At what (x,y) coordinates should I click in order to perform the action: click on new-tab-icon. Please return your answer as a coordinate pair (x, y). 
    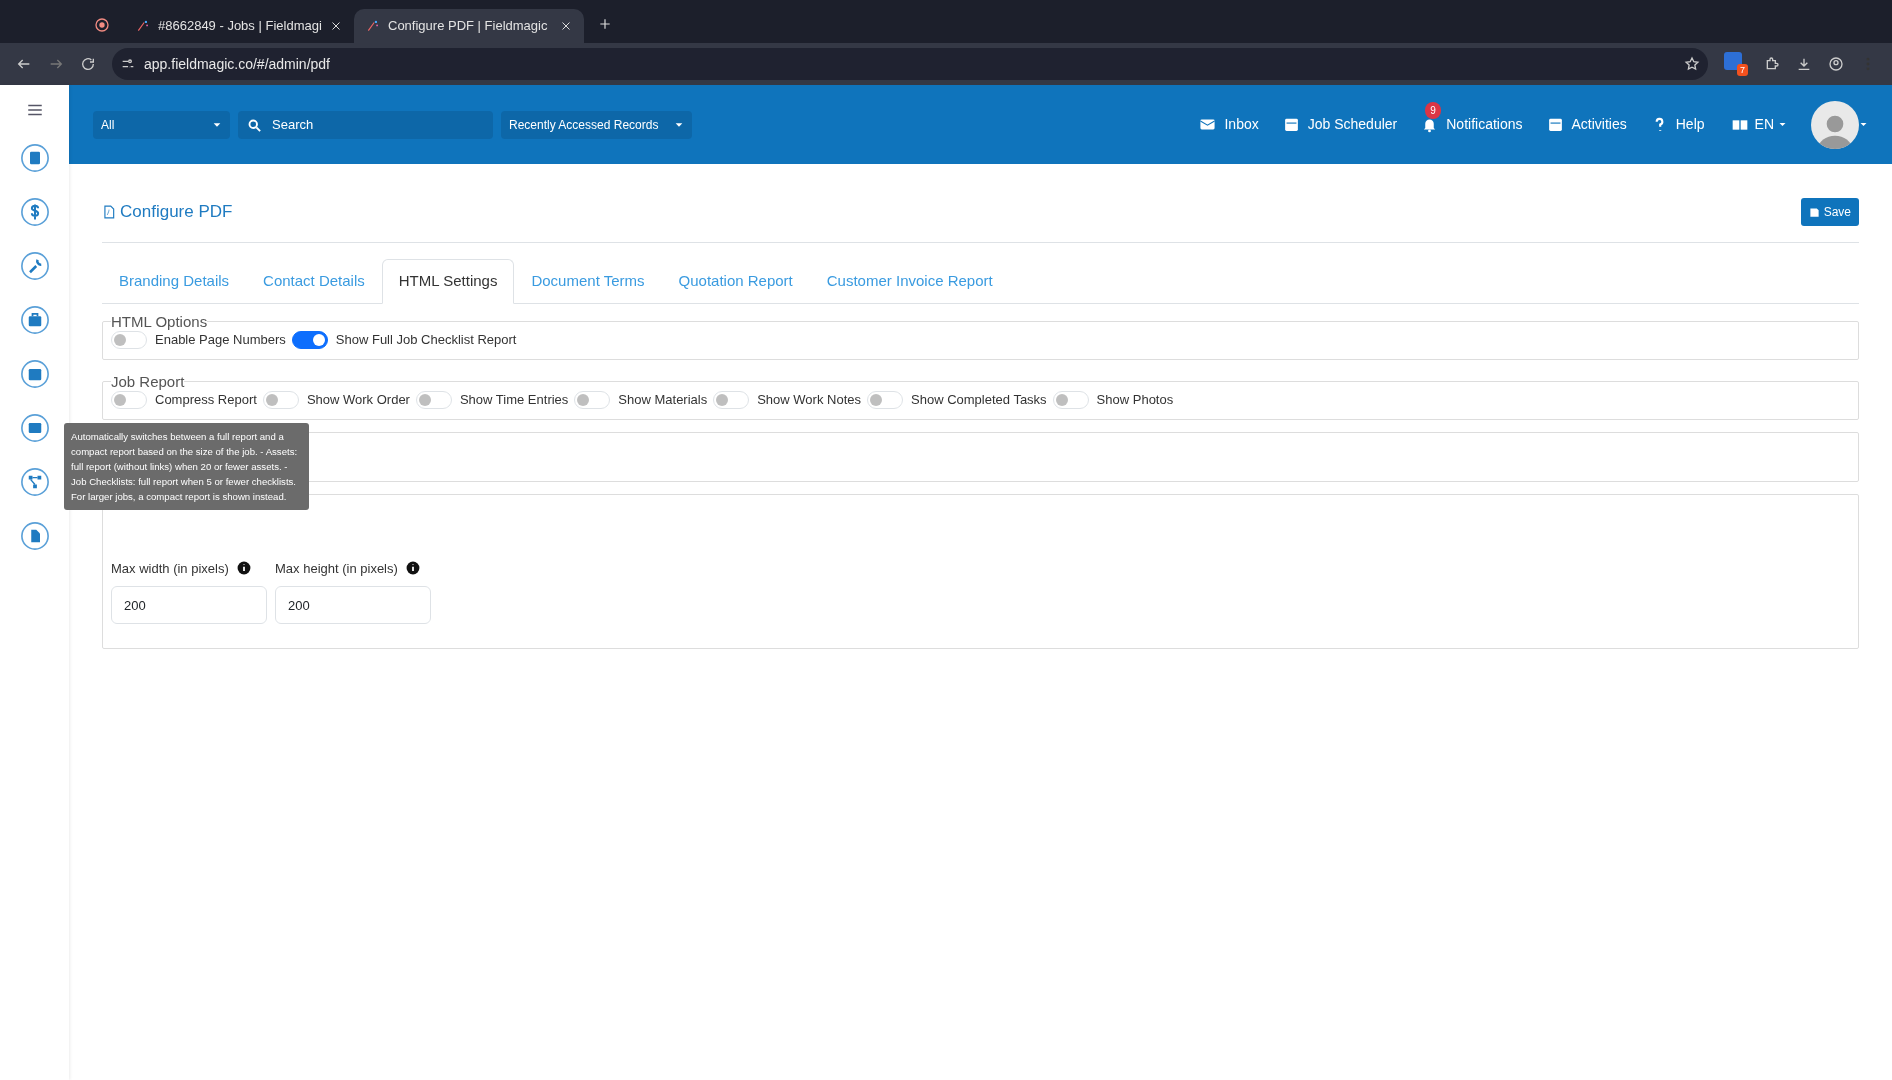
    Looking at the image, I should click on (605, 24).